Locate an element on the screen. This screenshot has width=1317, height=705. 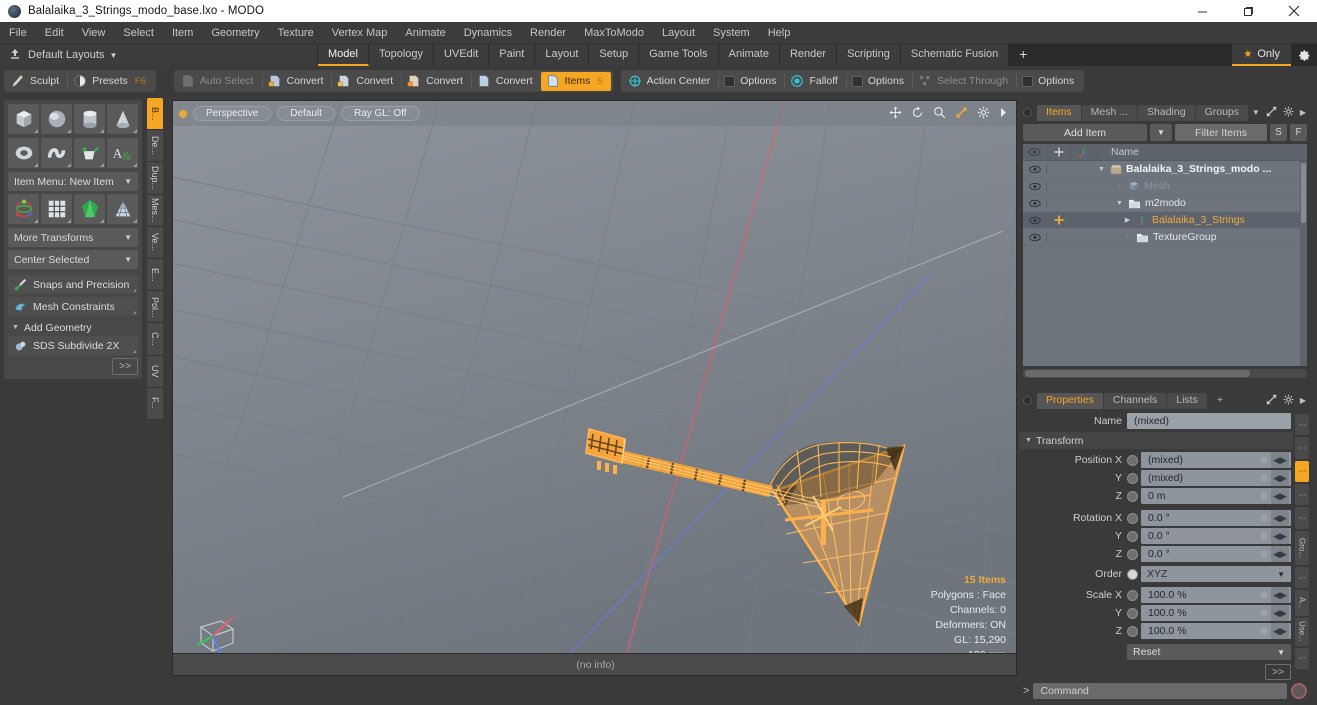
scale-z-radio is located at coordinates (1132, 631).